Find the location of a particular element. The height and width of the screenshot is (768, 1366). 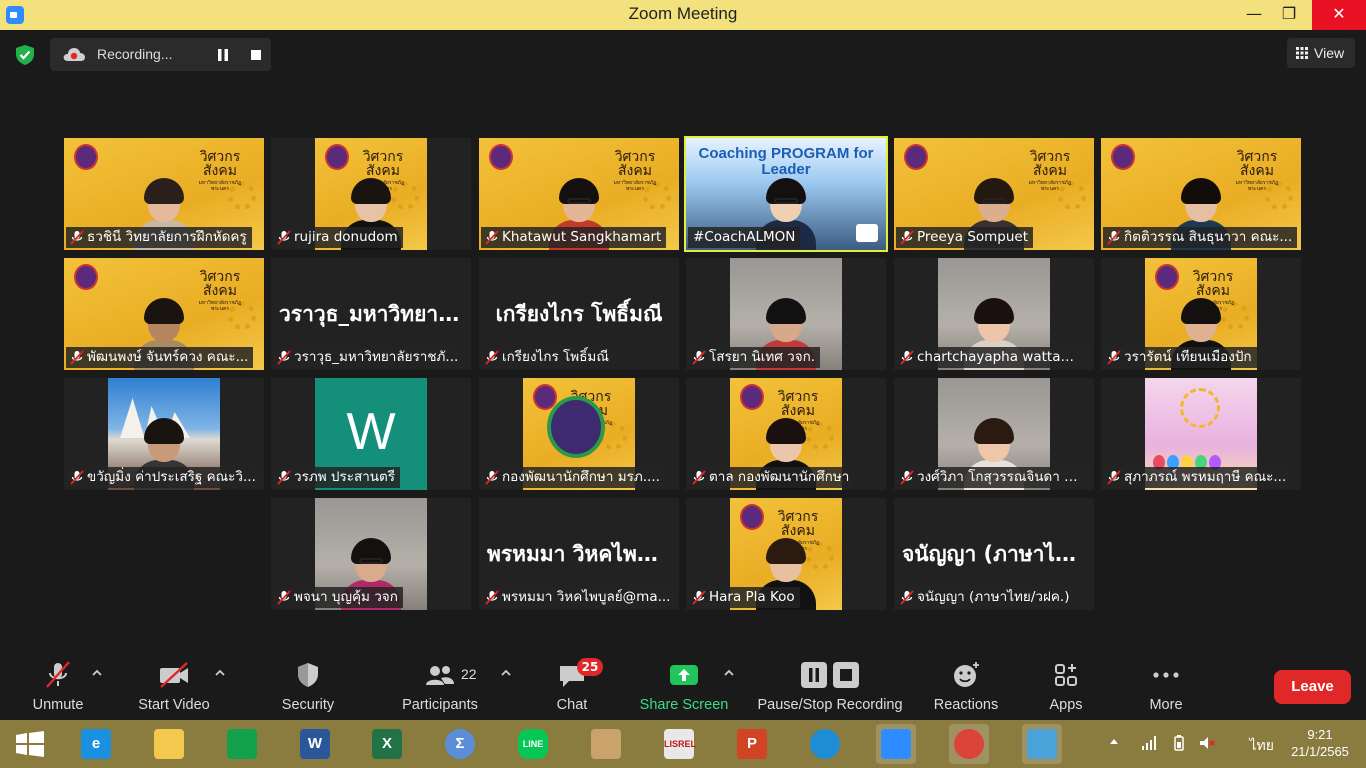

participant-tile: Coaching PROGRAM for Leader #CoachALMON is located at coordinates (786, 194).